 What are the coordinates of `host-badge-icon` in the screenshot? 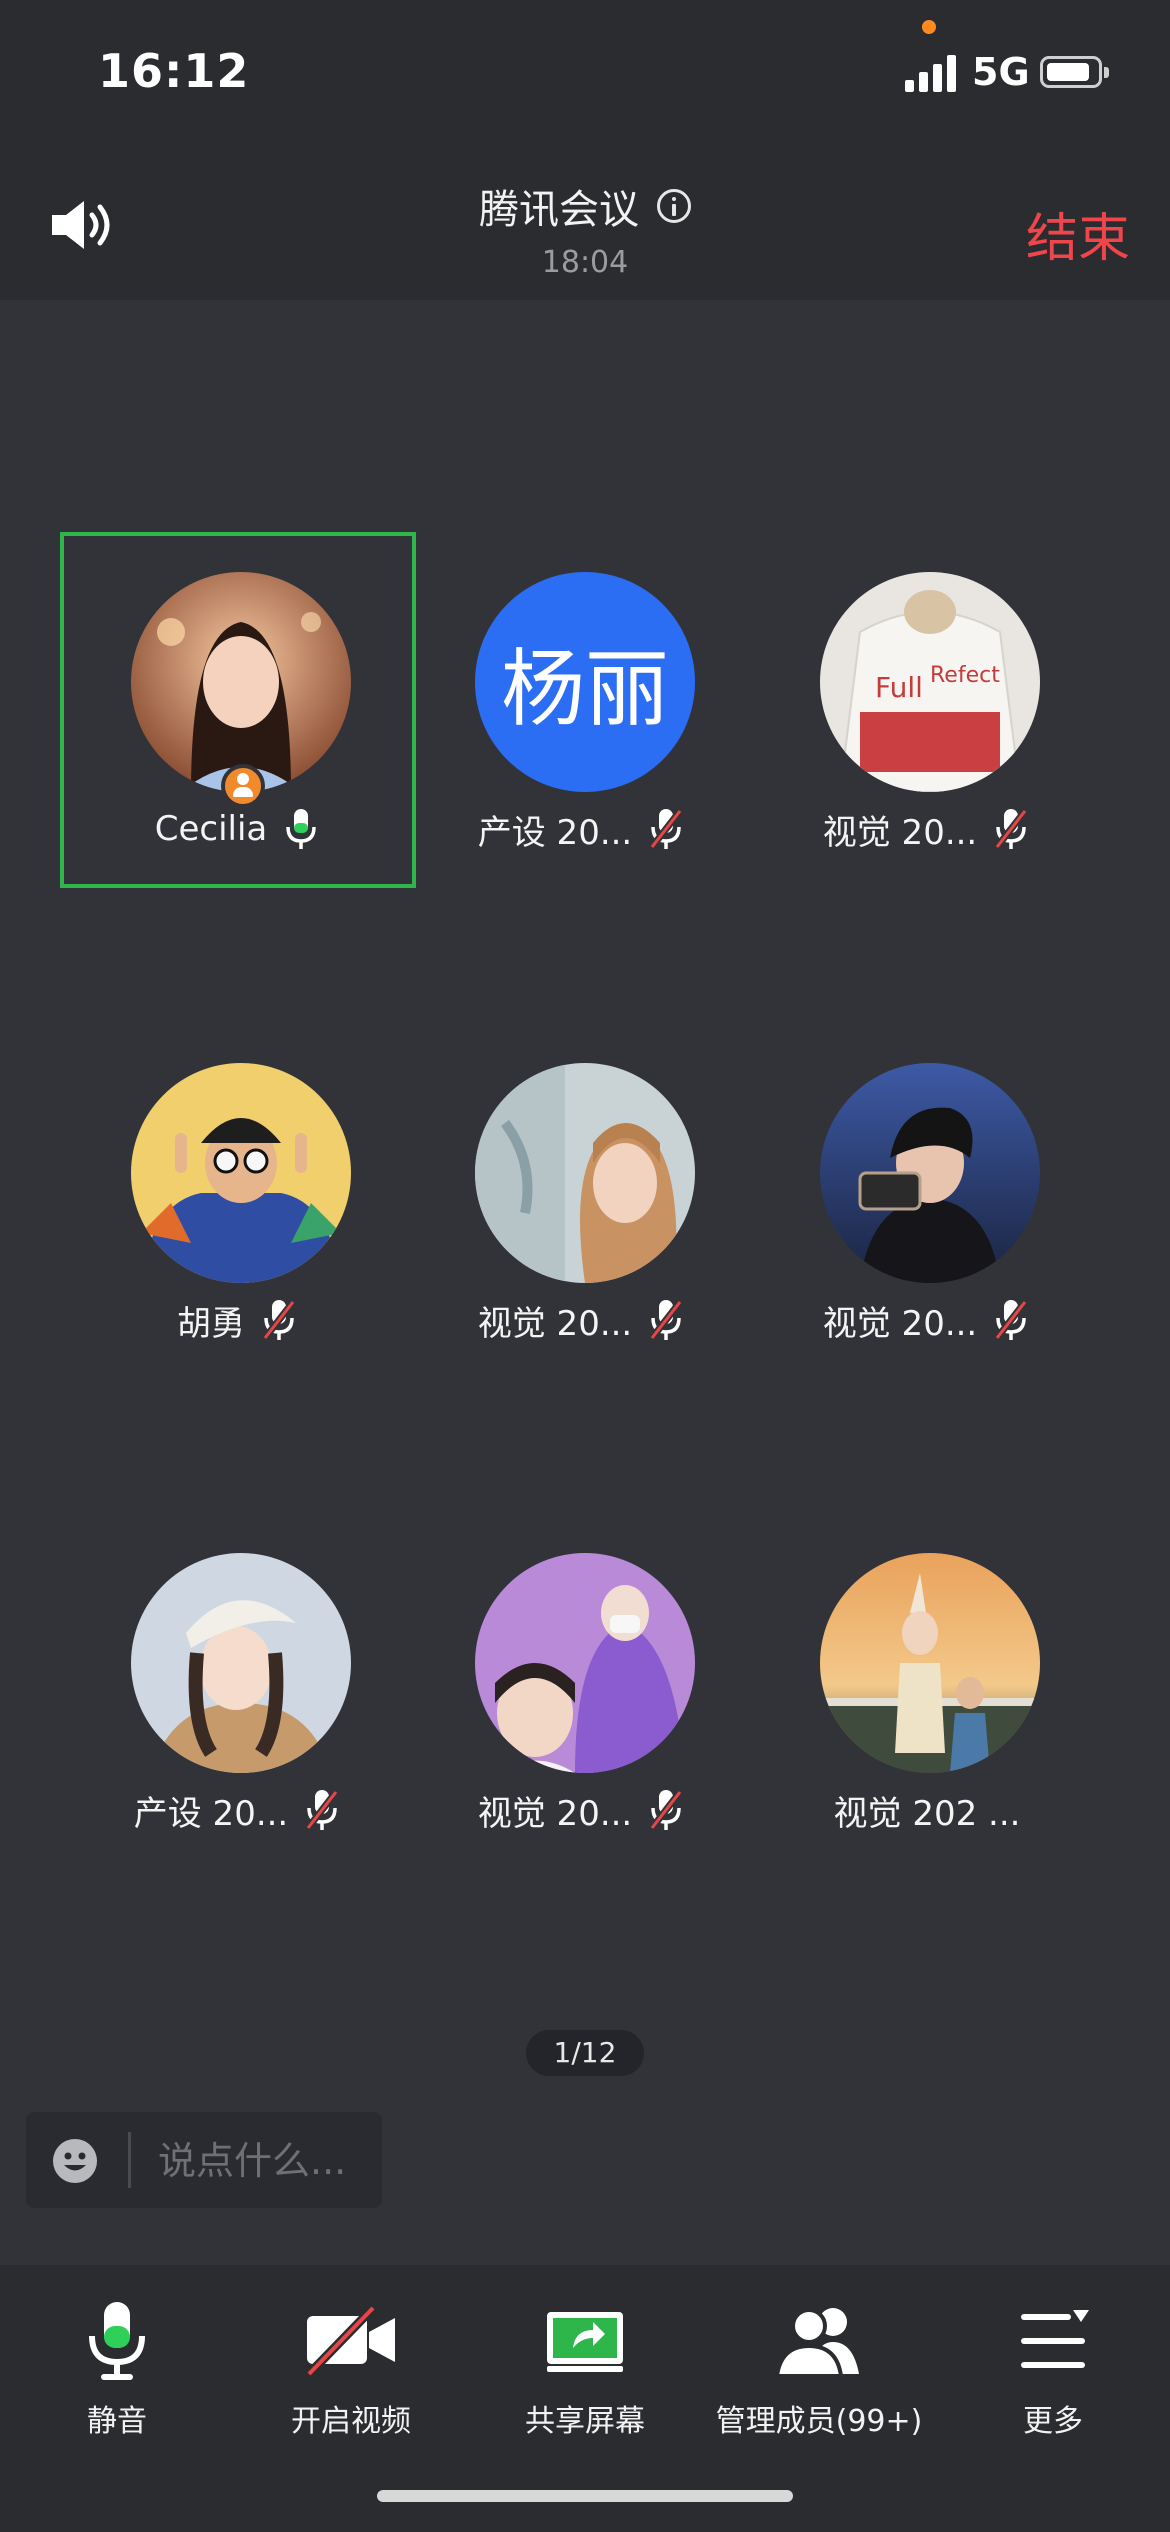 It's located at (243, 786).